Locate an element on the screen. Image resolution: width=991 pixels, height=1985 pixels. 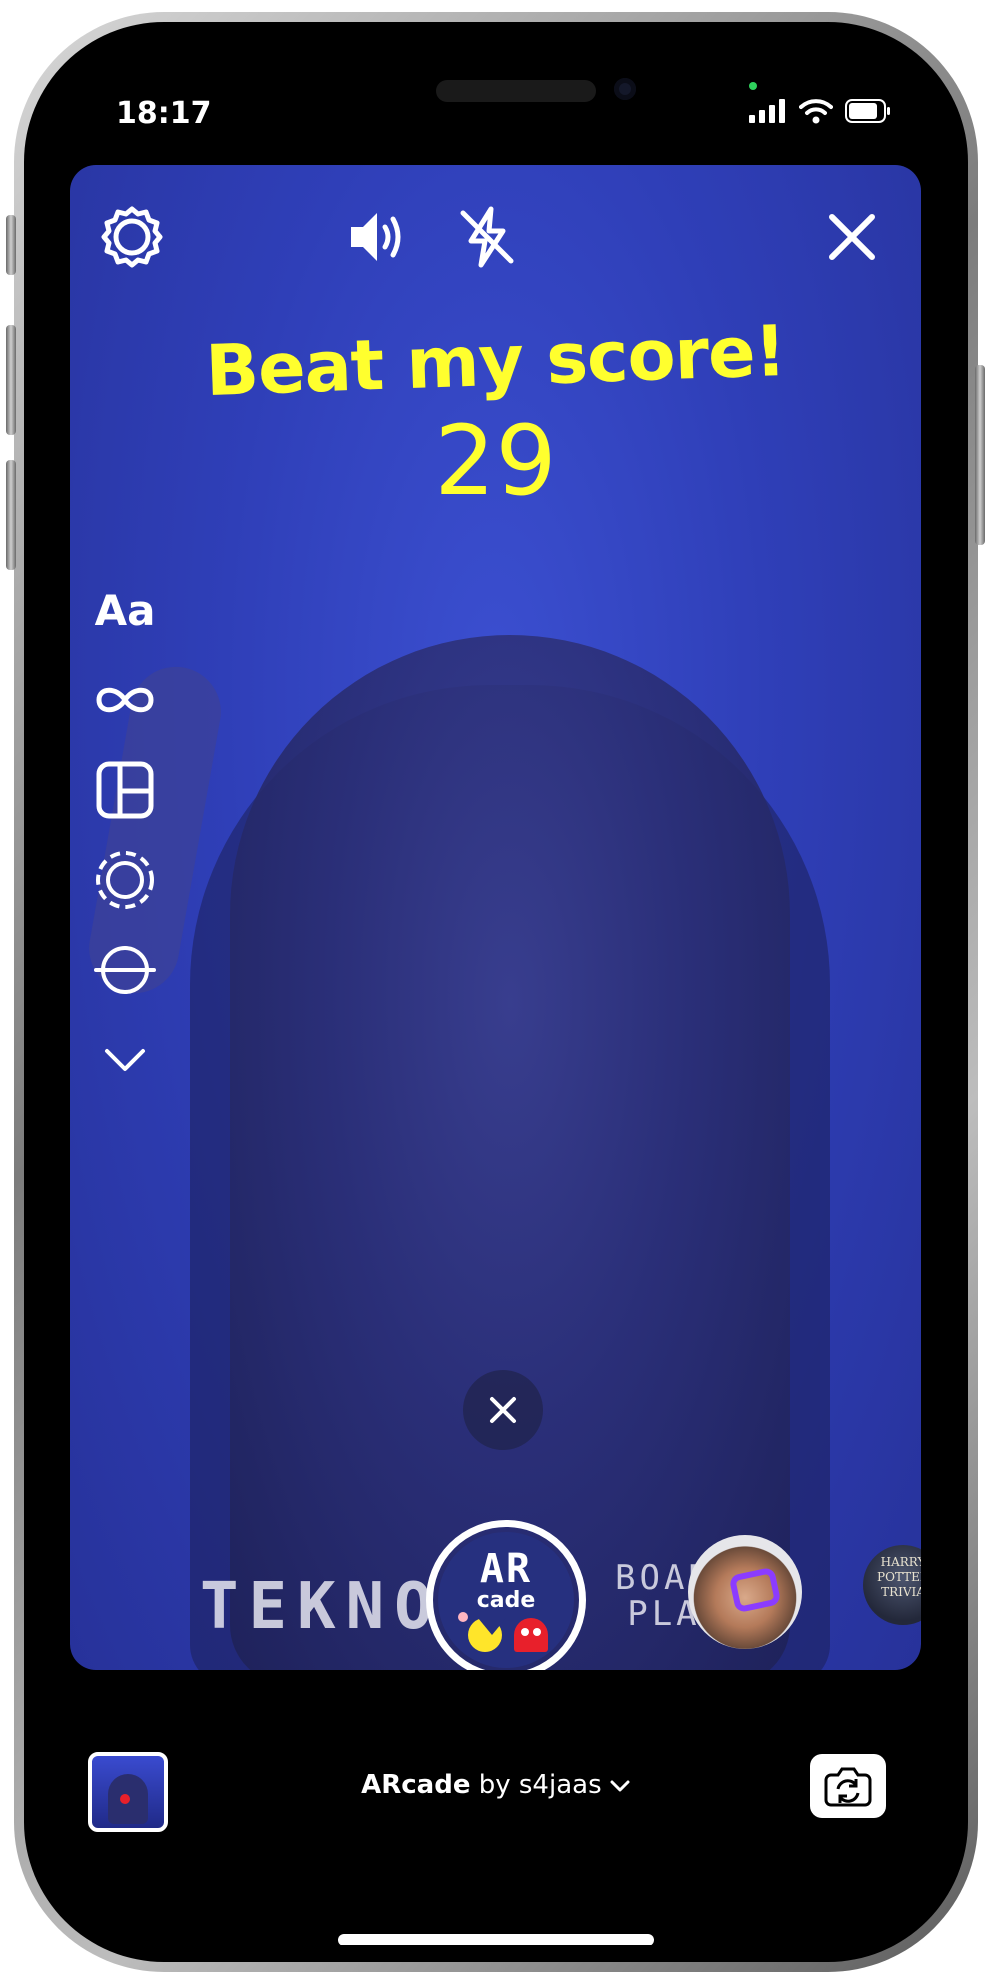
home-indicator is located at coordinates (496, 1939).